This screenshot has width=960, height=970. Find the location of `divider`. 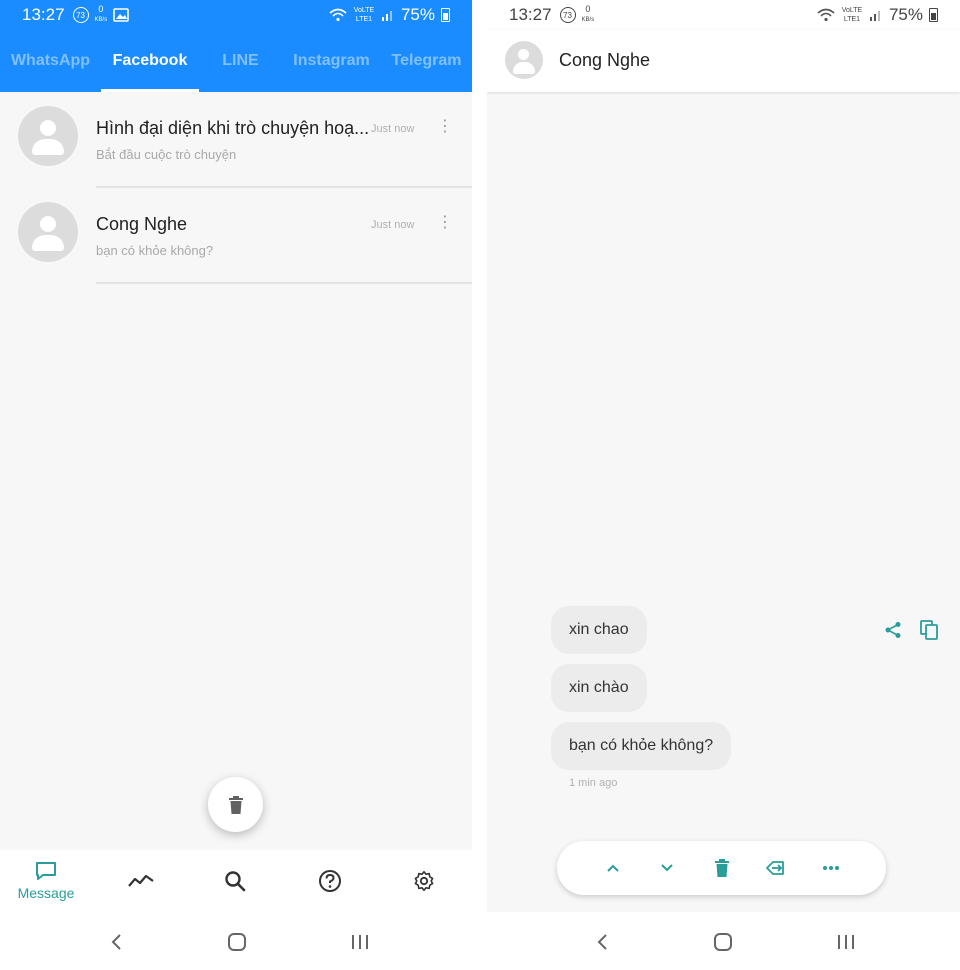

divider is located at coordinates (284, 283).